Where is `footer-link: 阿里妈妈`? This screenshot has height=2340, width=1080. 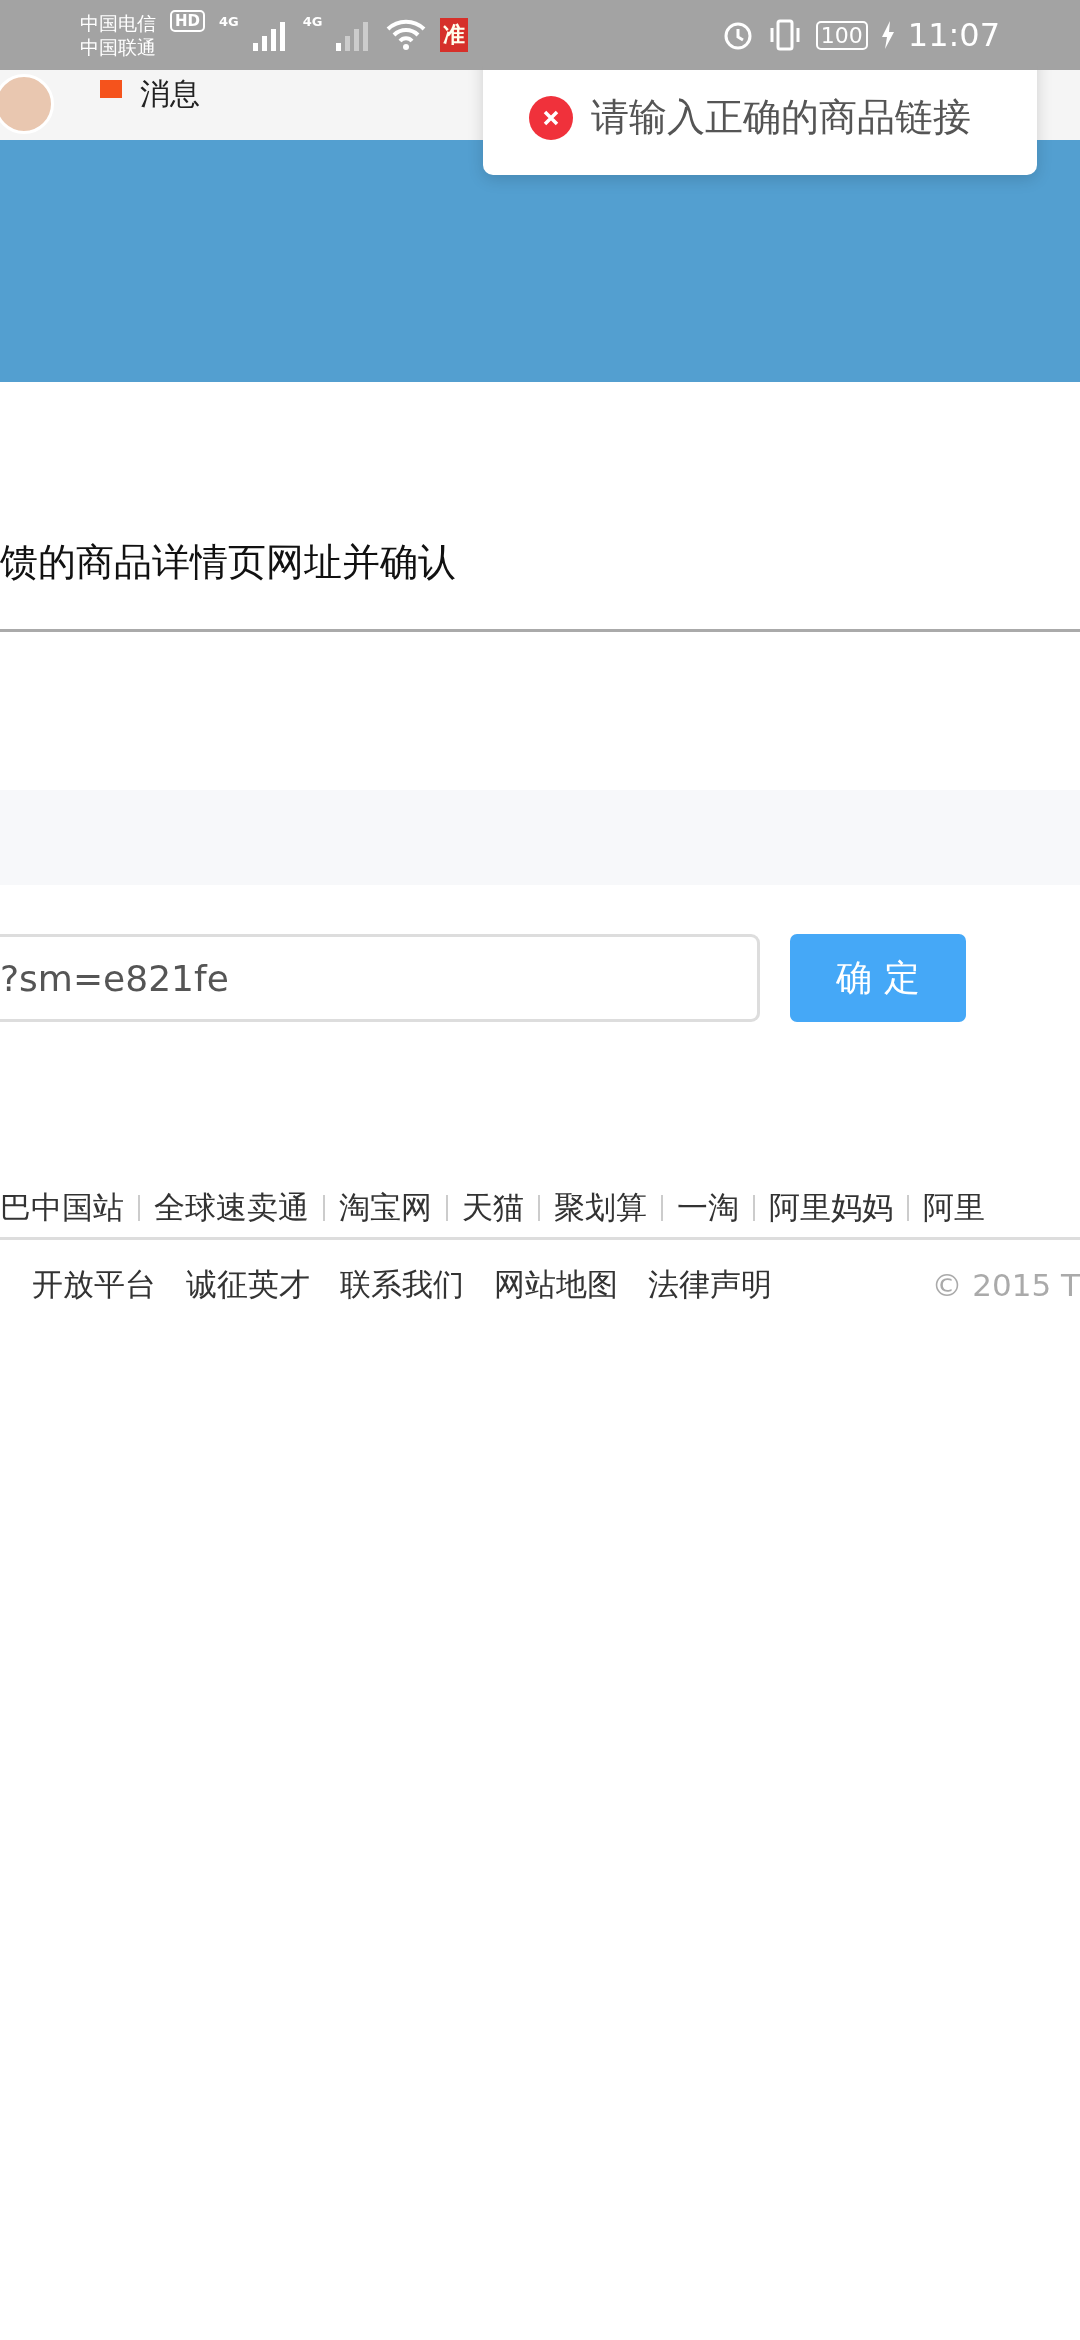 footer-link: 阿里妈妈 is located at coordinates (831, 1208).